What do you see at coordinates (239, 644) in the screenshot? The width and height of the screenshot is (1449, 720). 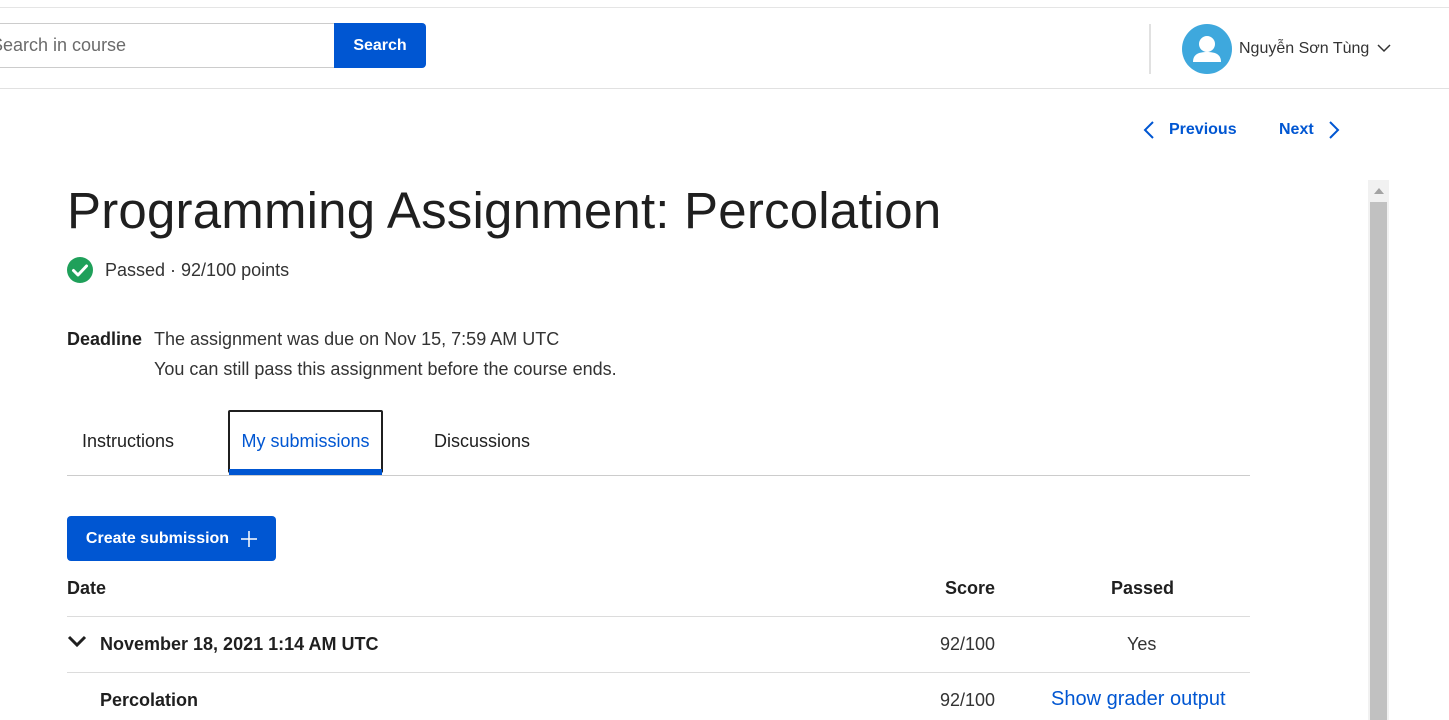 I see `submission-date: November 18, 2021 1:14 AM UTC` at bounding box center [239, 644].